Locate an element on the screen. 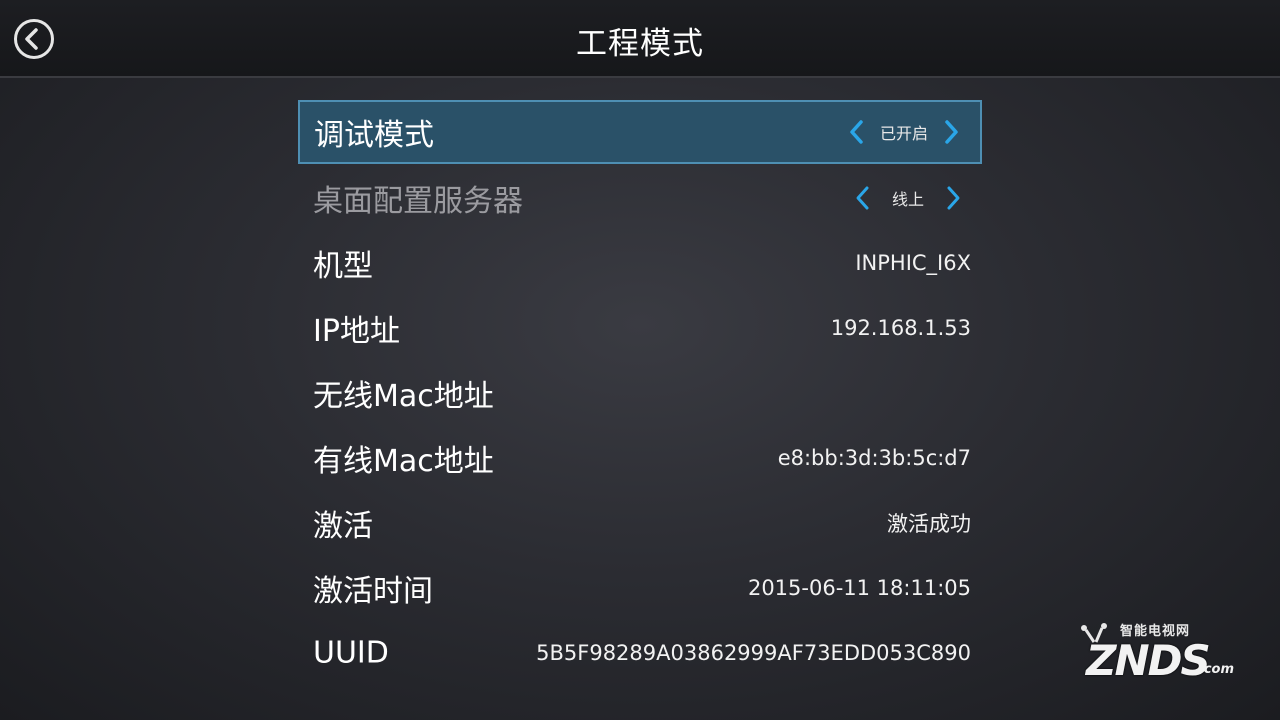  row-label: IP地址 is located at coordinates (356, 331).